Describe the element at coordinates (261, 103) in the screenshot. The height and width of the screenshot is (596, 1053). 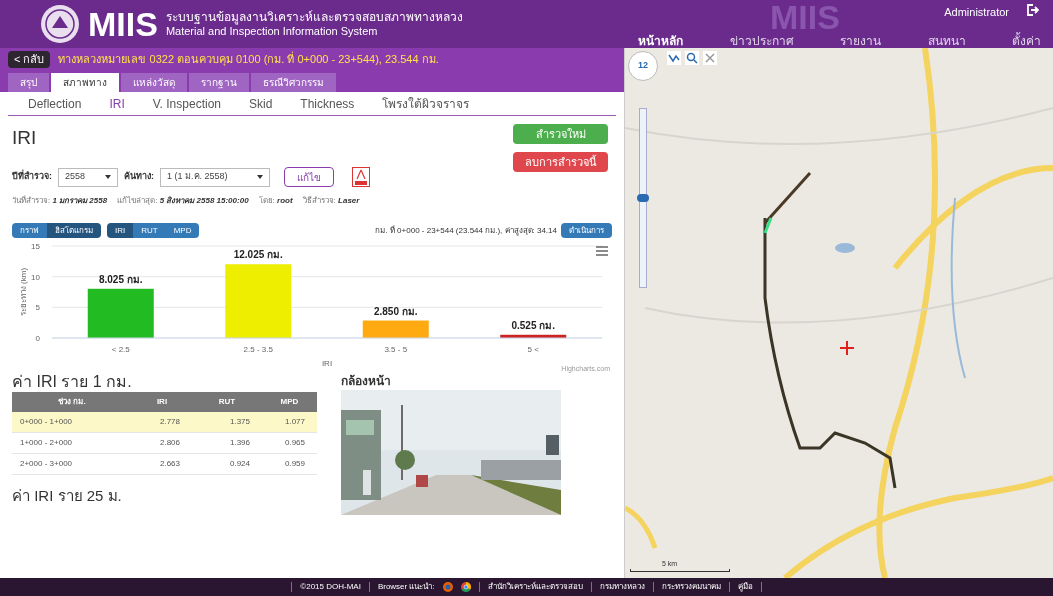
I see `subtab: Skid` at that location.